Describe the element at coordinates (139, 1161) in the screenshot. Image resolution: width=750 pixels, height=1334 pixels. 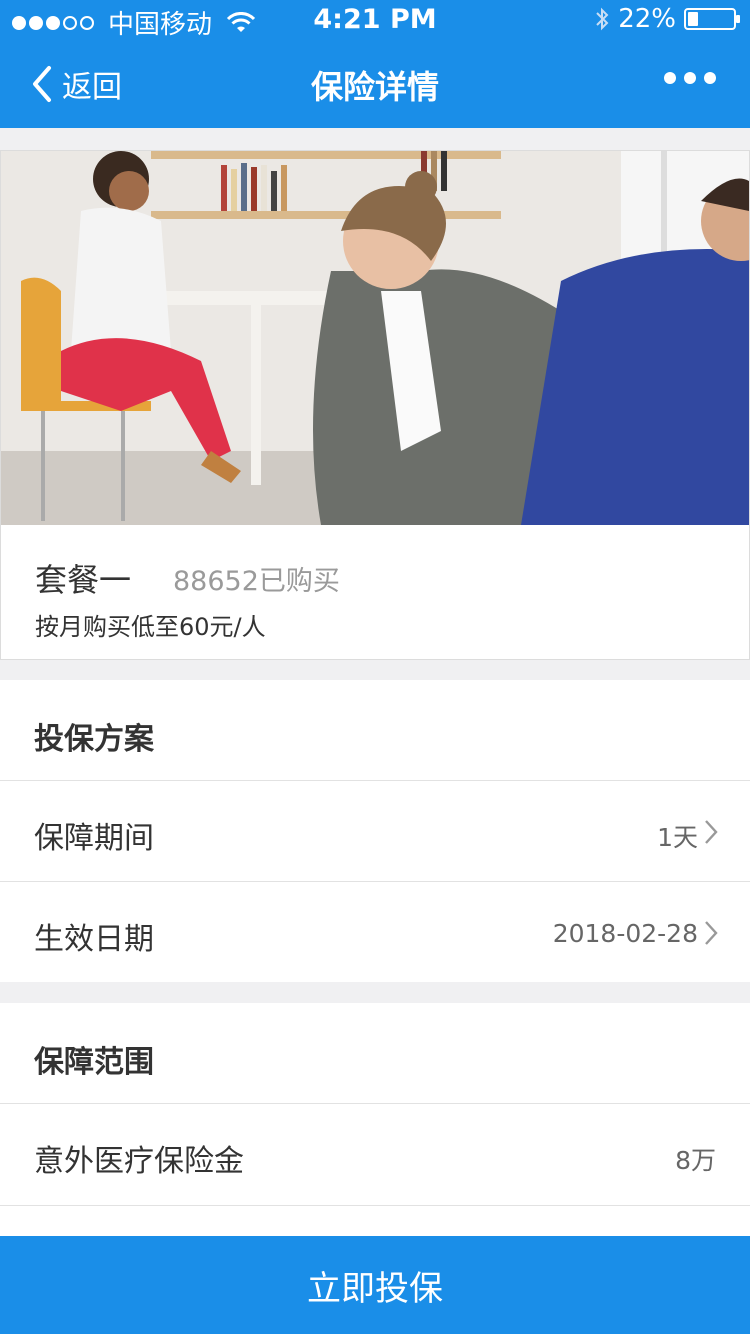
I see `row-label: 意外医疗保险金` at that location.